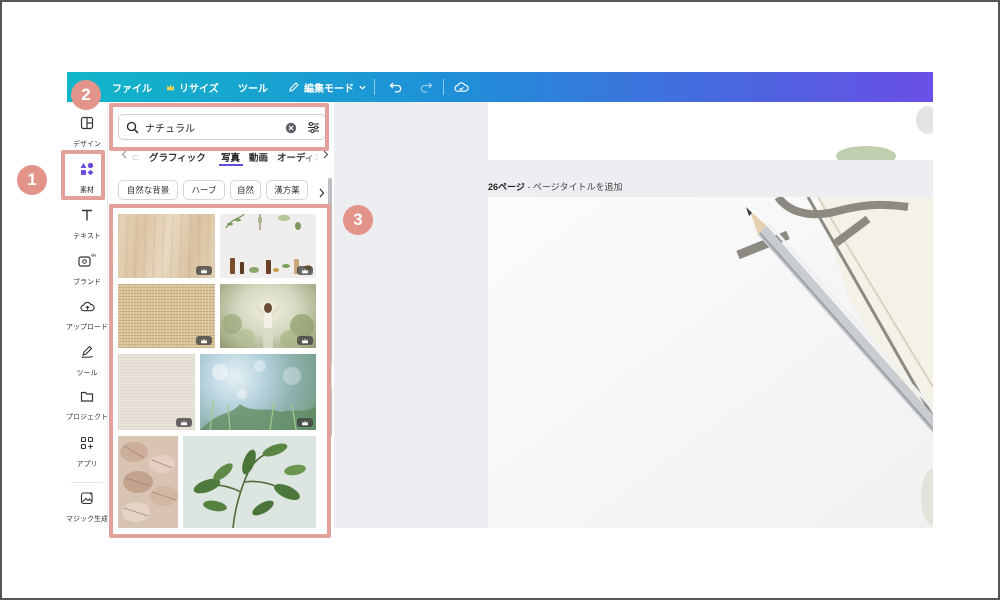 This screenshot has height=600, width=1000. What do you see at coordinates (199, 89) in the screenshot?
I see `resize-label: リサイズ` at bounding box center [199, 89].